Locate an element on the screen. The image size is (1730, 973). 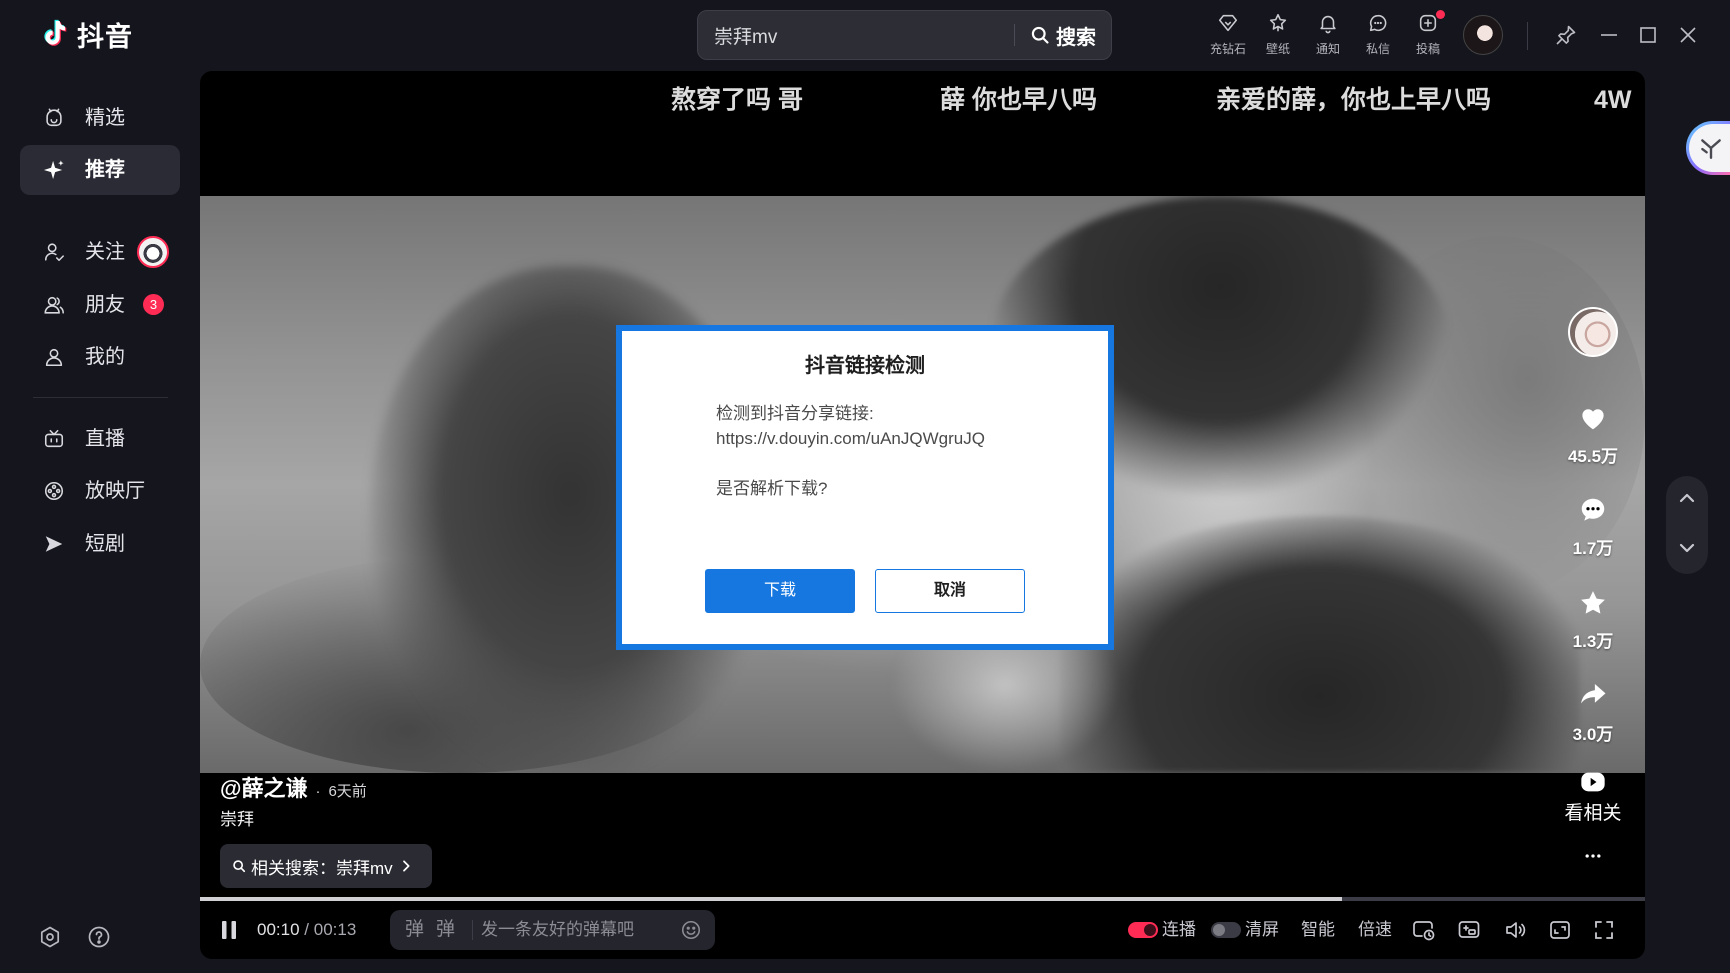
screen-add-icon is located at coordinates (1469, 929).